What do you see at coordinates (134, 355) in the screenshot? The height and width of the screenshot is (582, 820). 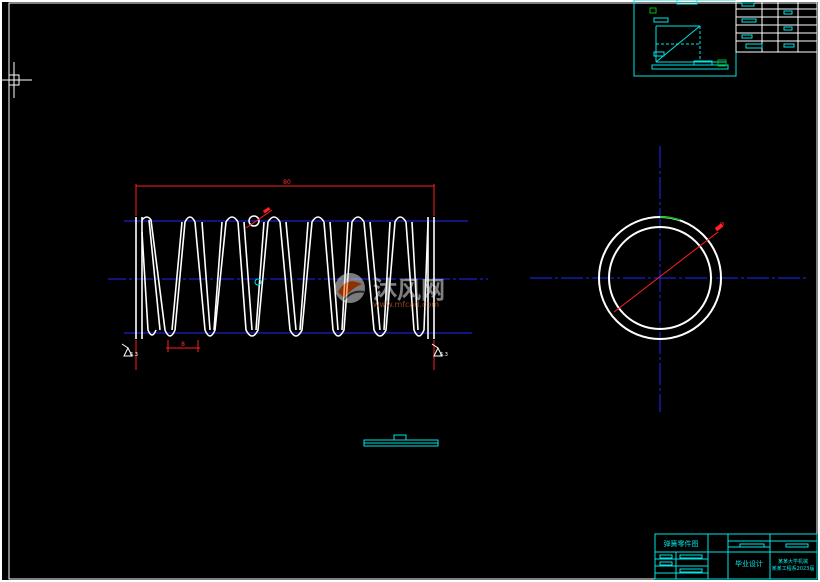 I see `surface-finish-left-label: 6.3` at bounding box center [134, 355].